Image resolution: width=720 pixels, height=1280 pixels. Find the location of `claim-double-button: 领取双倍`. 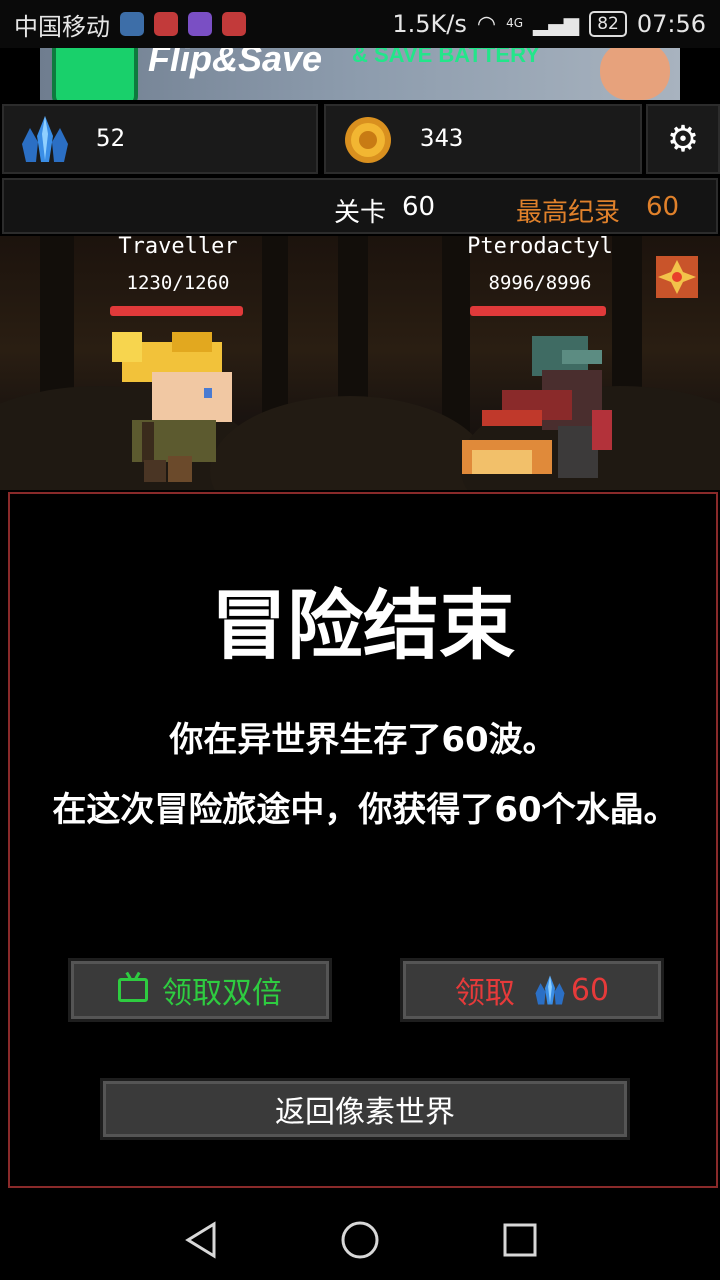

claim-double-button: 领取双倍 is located at coordinates (200, 990).